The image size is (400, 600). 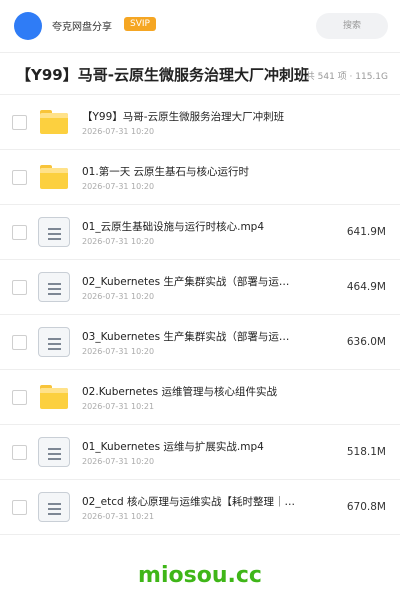 I want to click on list-item: 01.第一天 云原生基石与核心运行时 2026-07-31 10:20, so click(x=200, y=177).